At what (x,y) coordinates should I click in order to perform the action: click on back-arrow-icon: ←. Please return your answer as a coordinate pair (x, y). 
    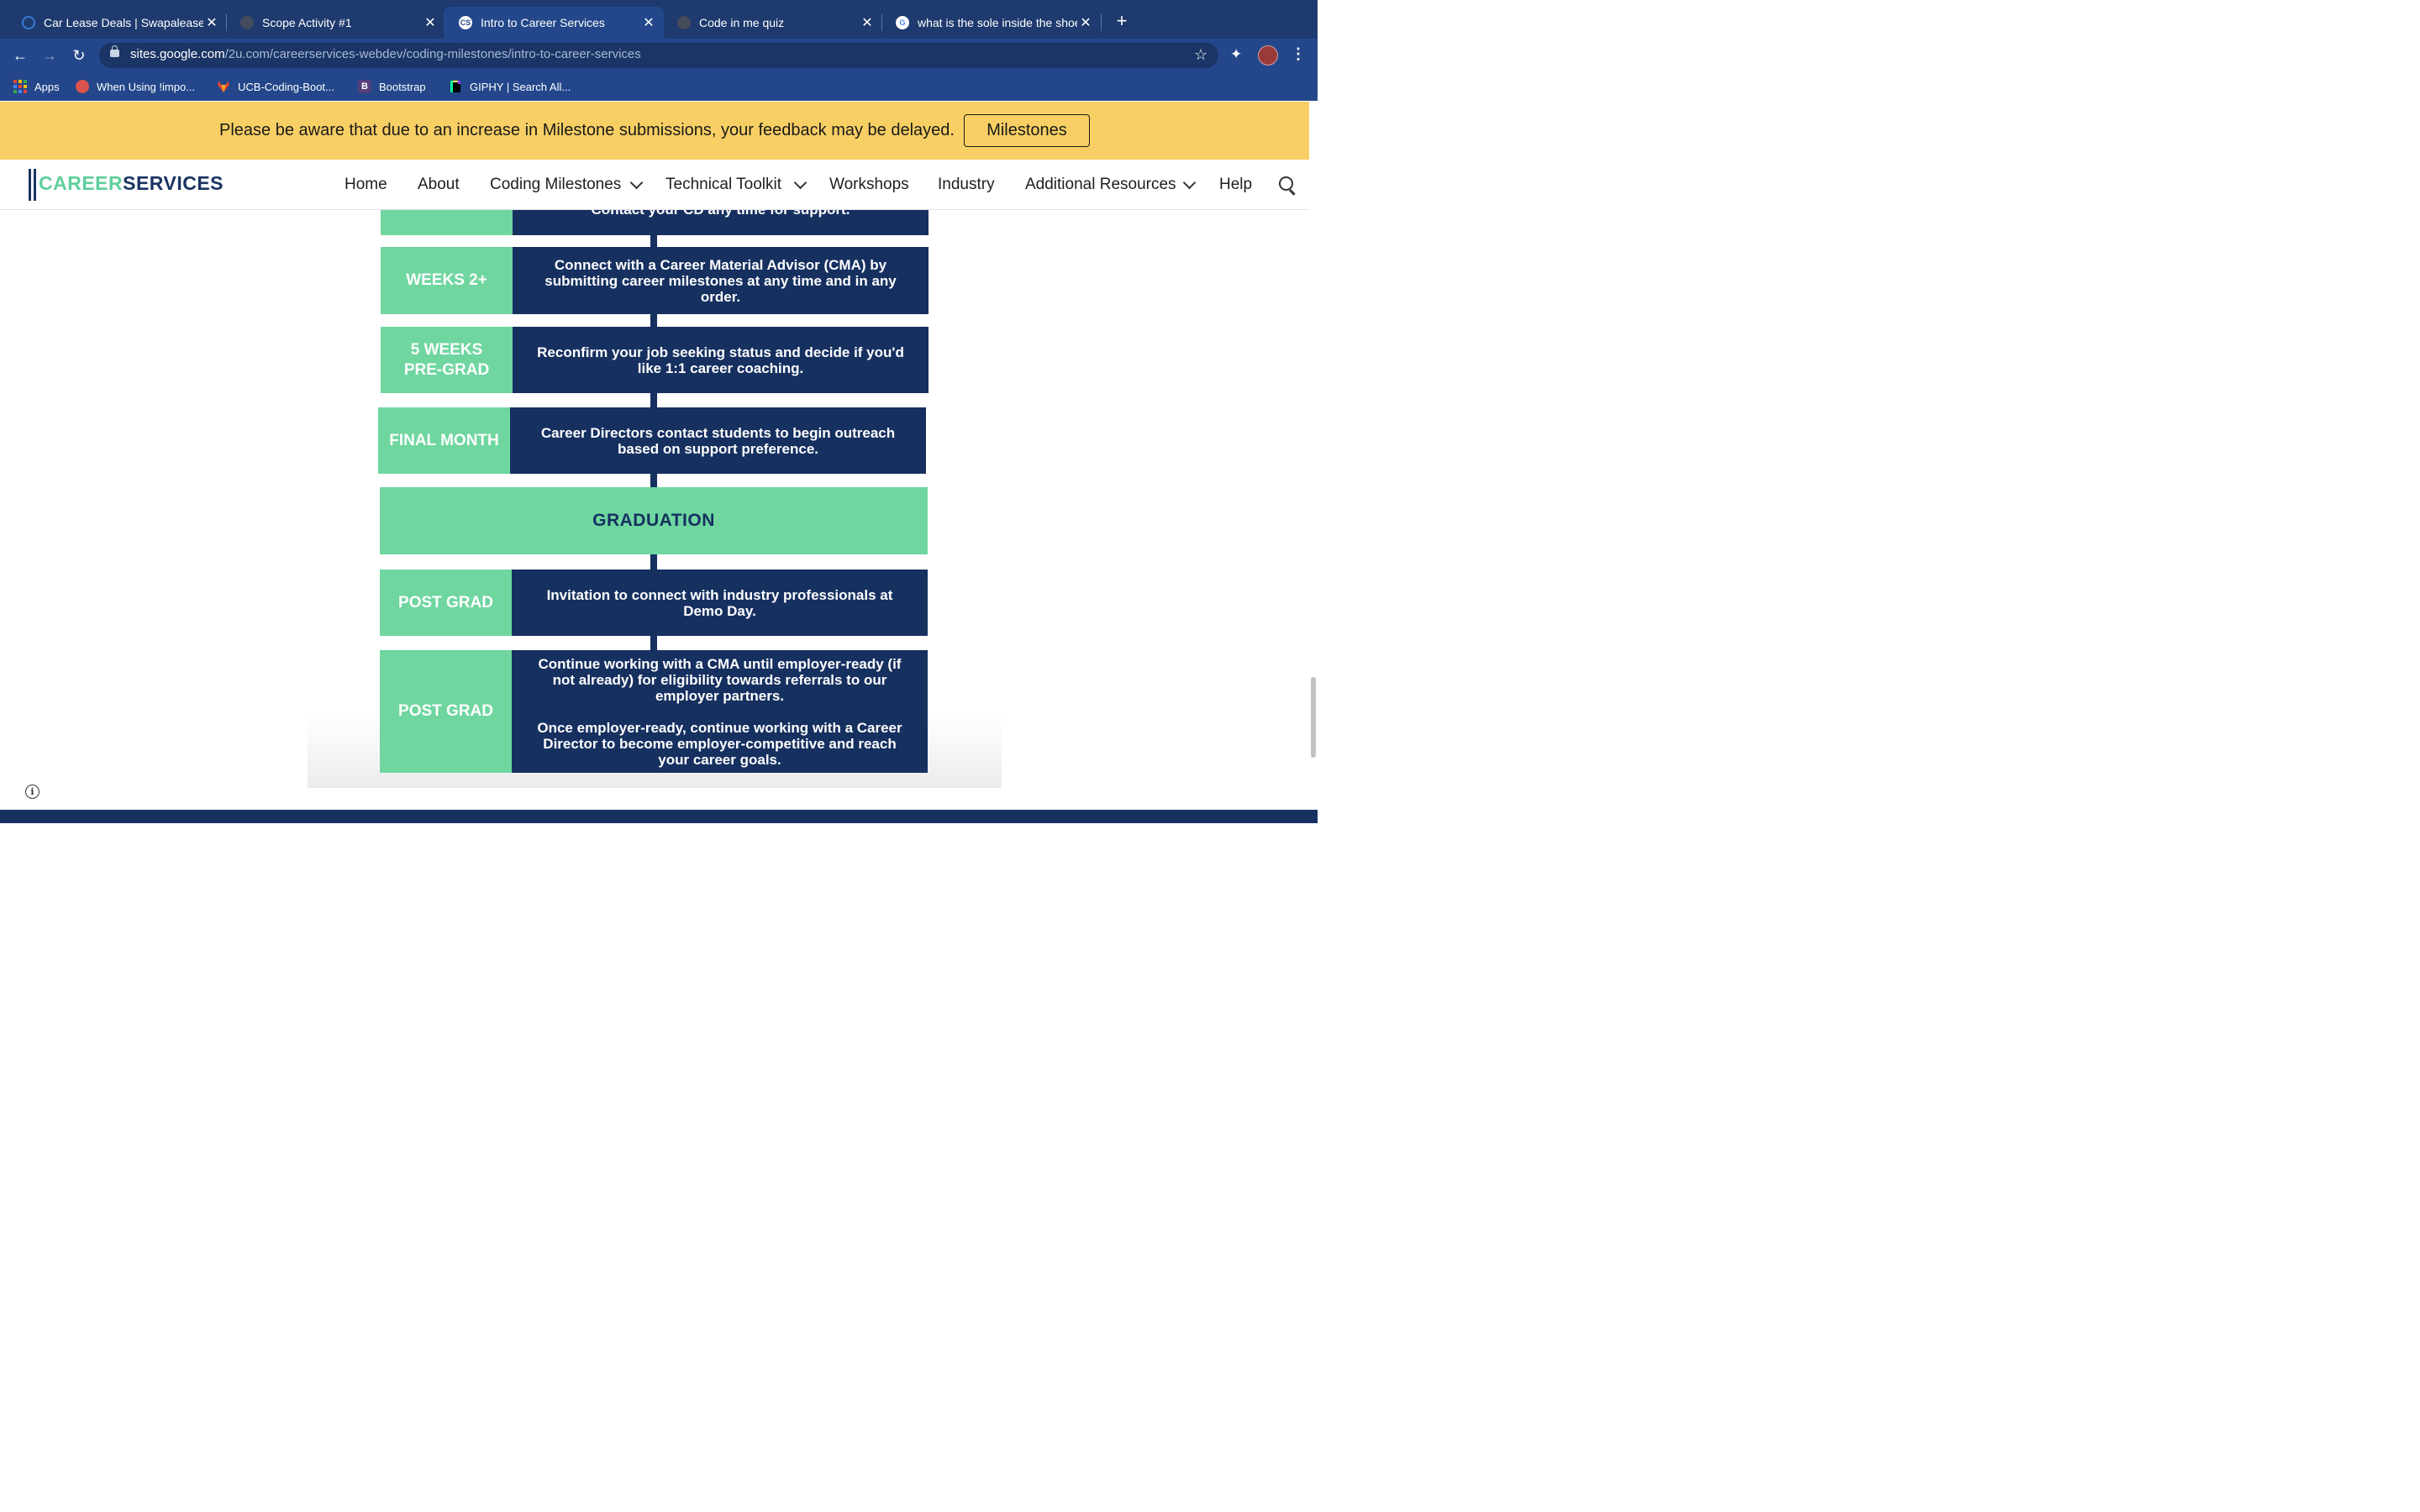
    Looking at the image, I should click on (20, 55).